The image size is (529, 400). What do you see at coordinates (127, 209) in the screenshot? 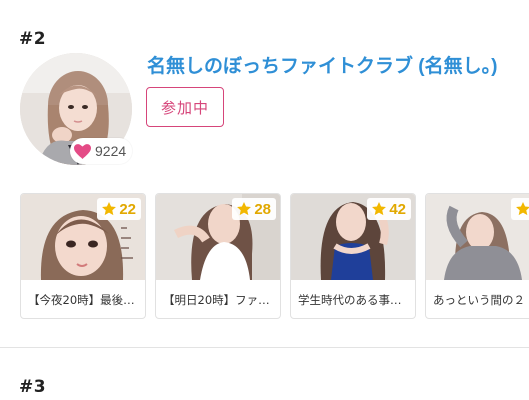
I see `star-count: 22` at bounding box center [127, 209].